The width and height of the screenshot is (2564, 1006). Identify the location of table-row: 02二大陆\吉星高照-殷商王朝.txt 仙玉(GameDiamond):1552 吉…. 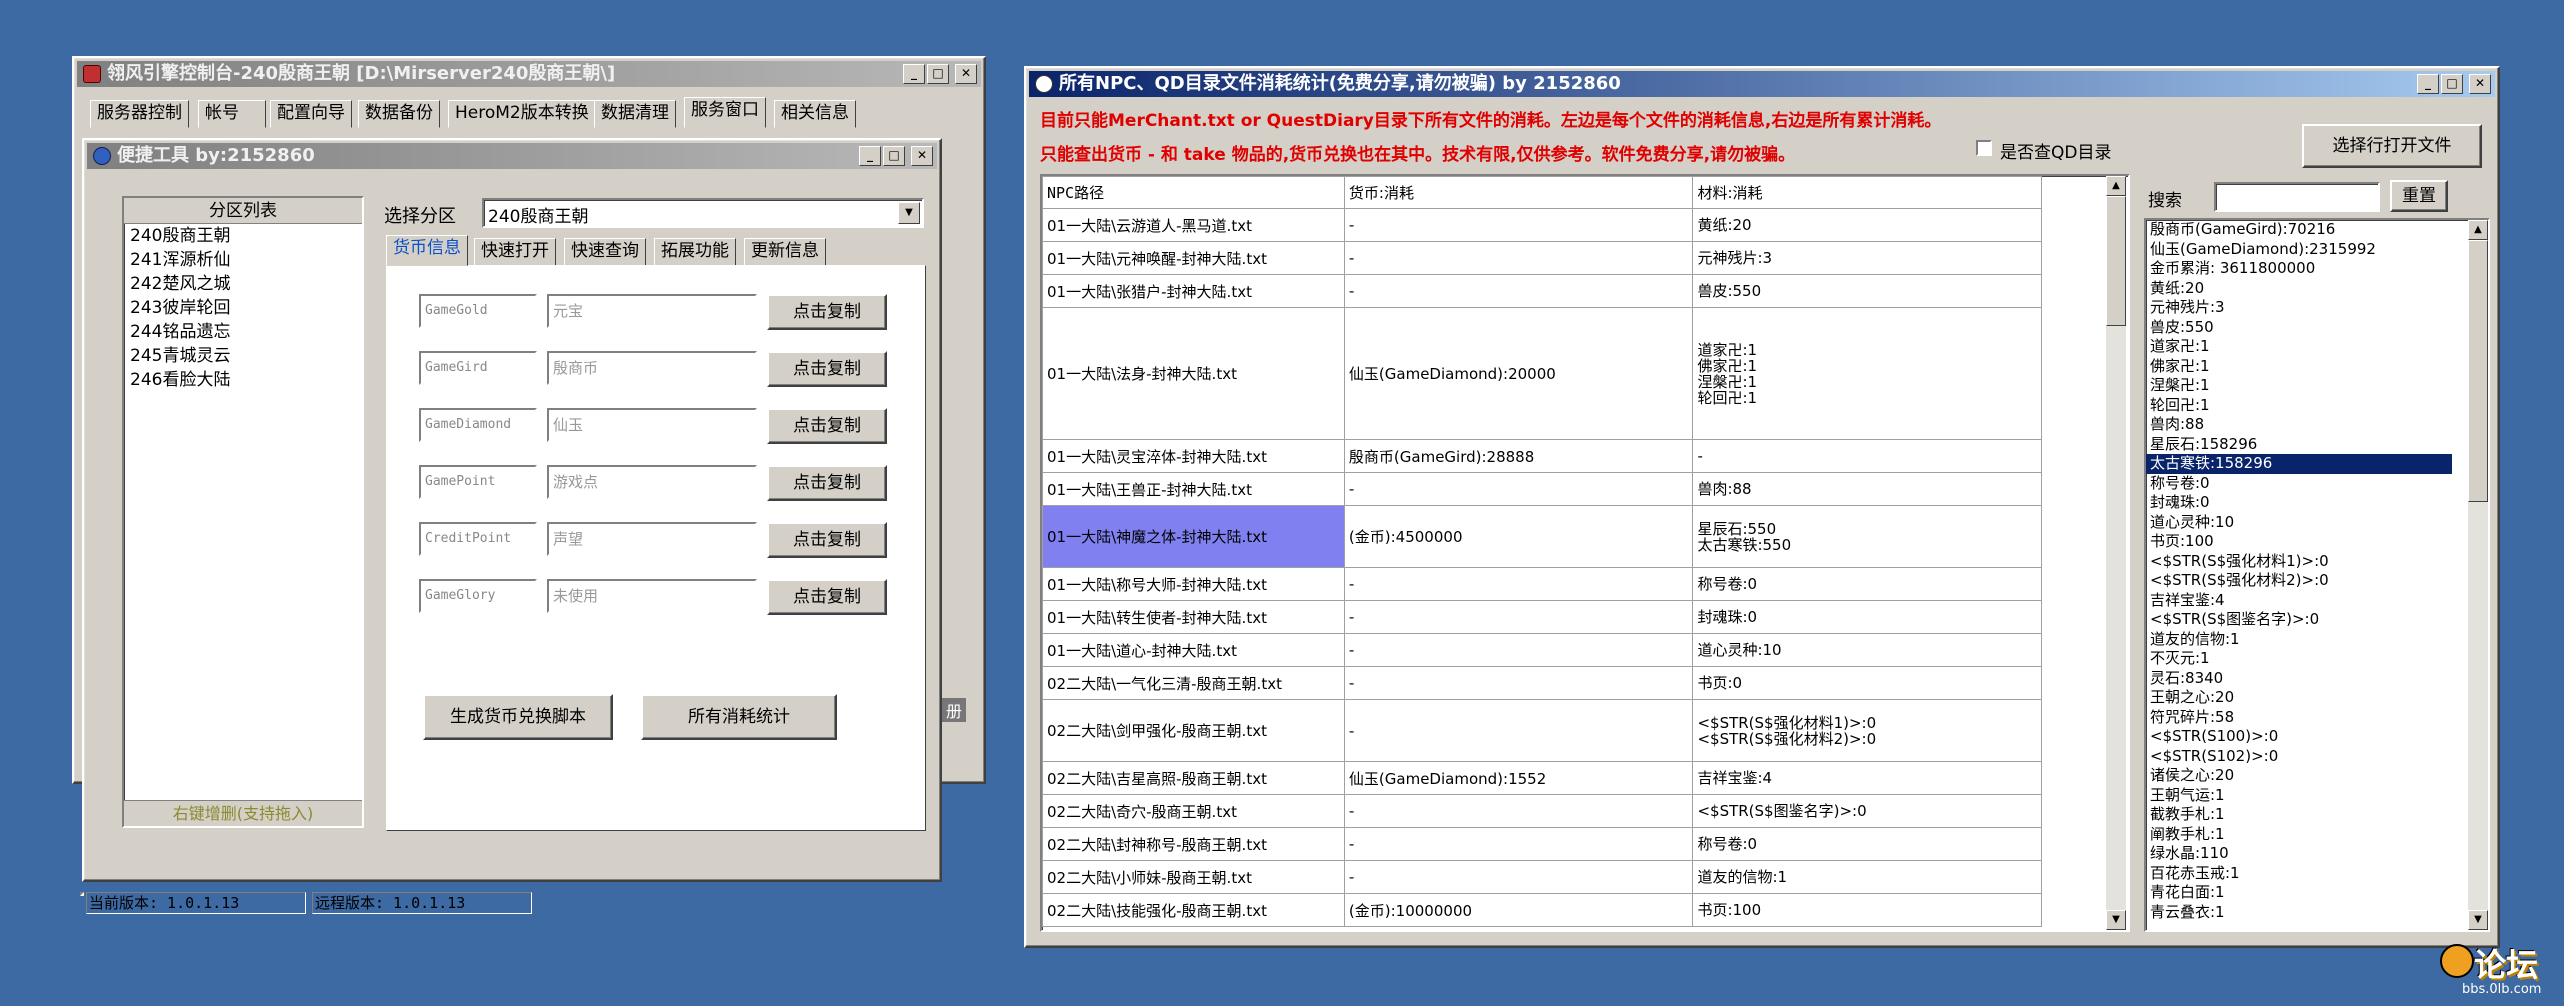
(1542, 778).